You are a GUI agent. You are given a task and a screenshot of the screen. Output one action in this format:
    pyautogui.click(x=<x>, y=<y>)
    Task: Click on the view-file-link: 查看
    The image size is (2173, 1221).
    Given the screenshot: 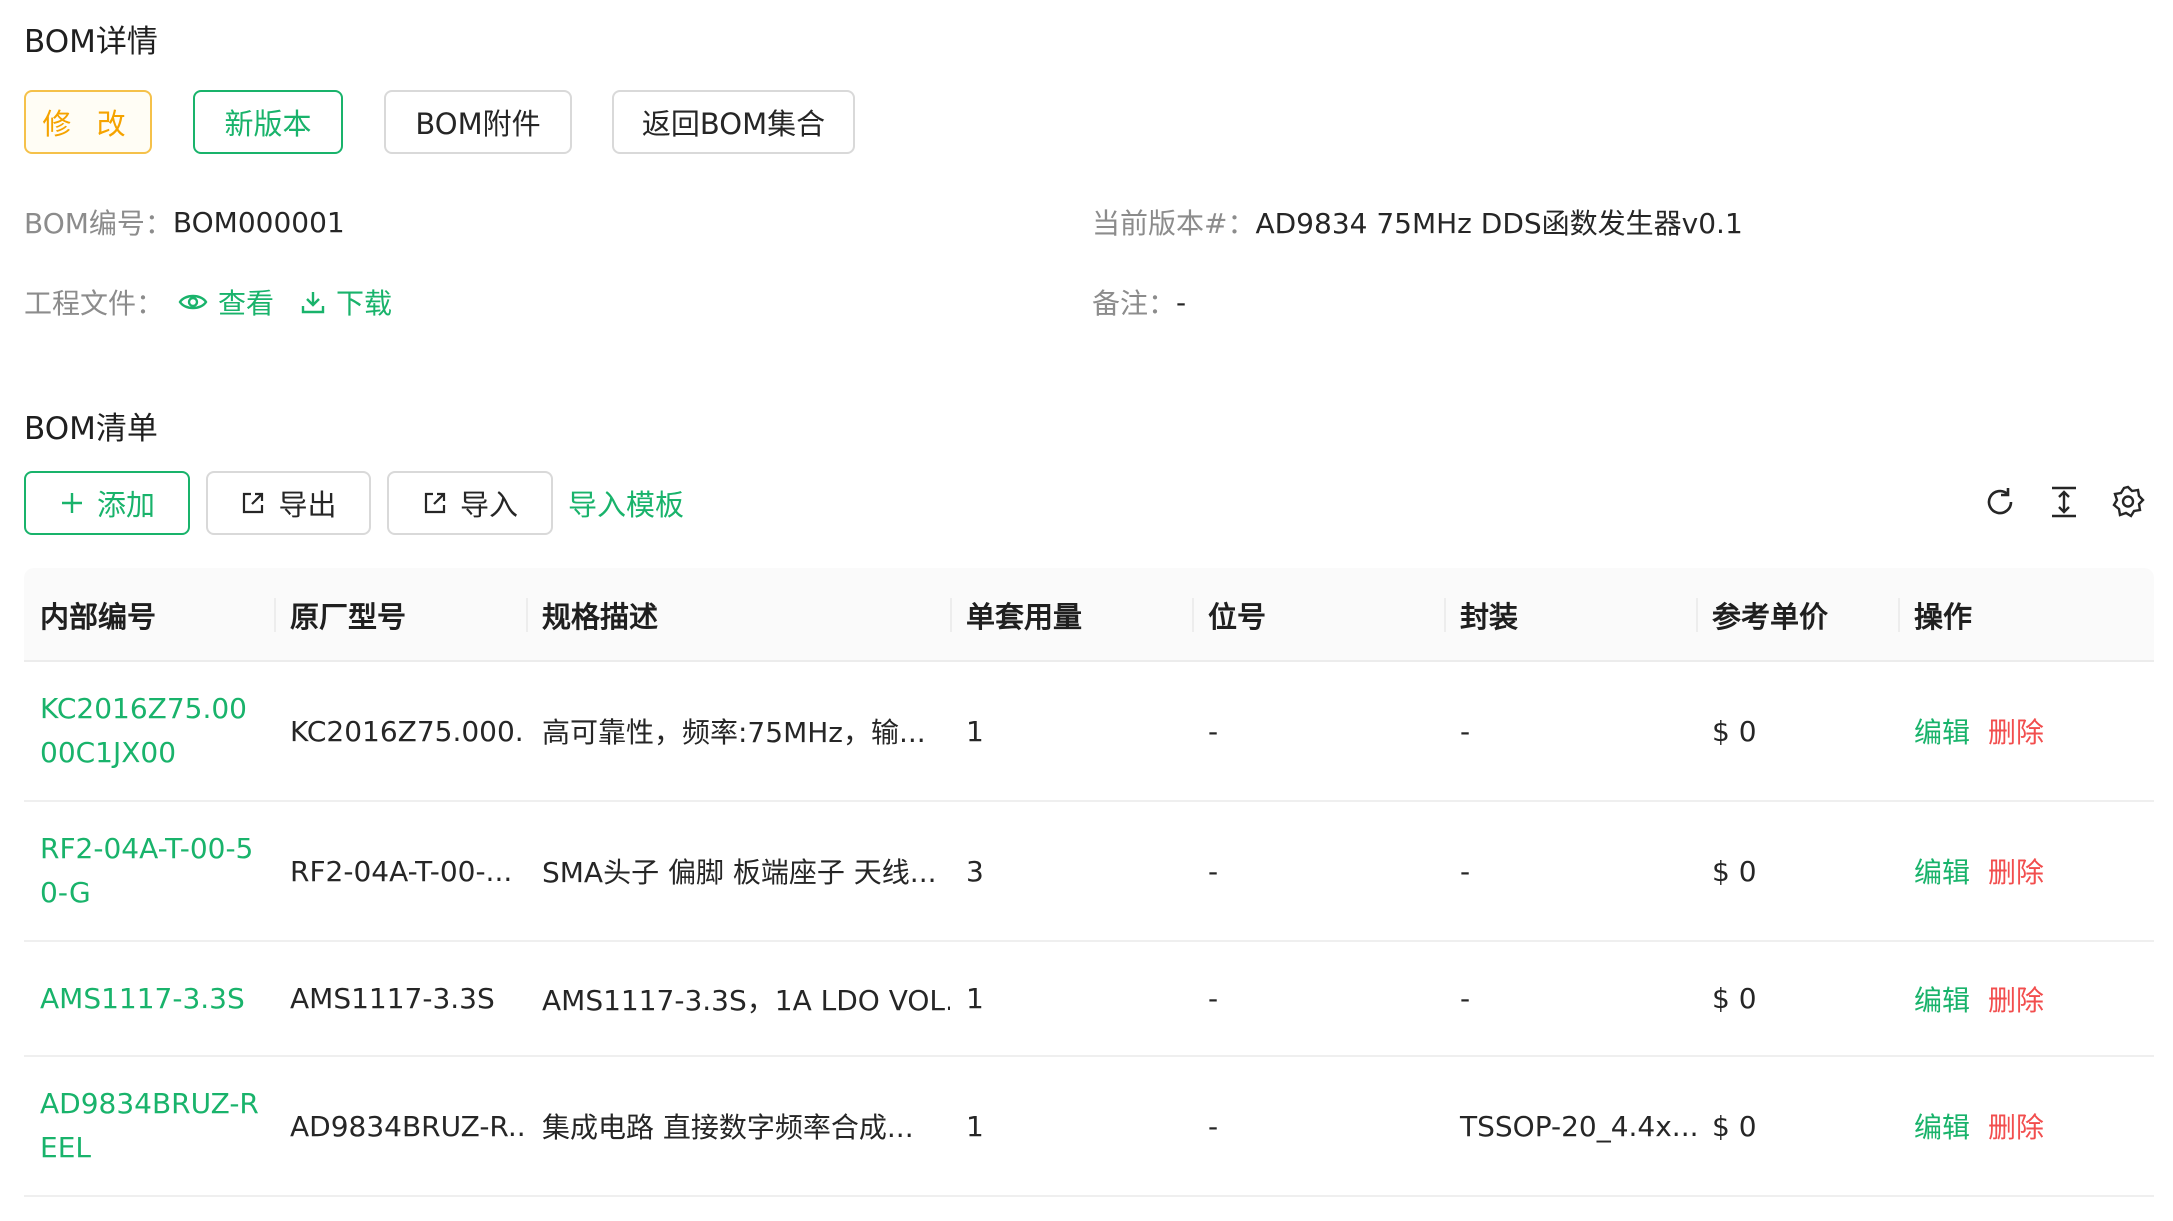 What is the action you would take?
    pyautogui.click(x=226, y=302)
    